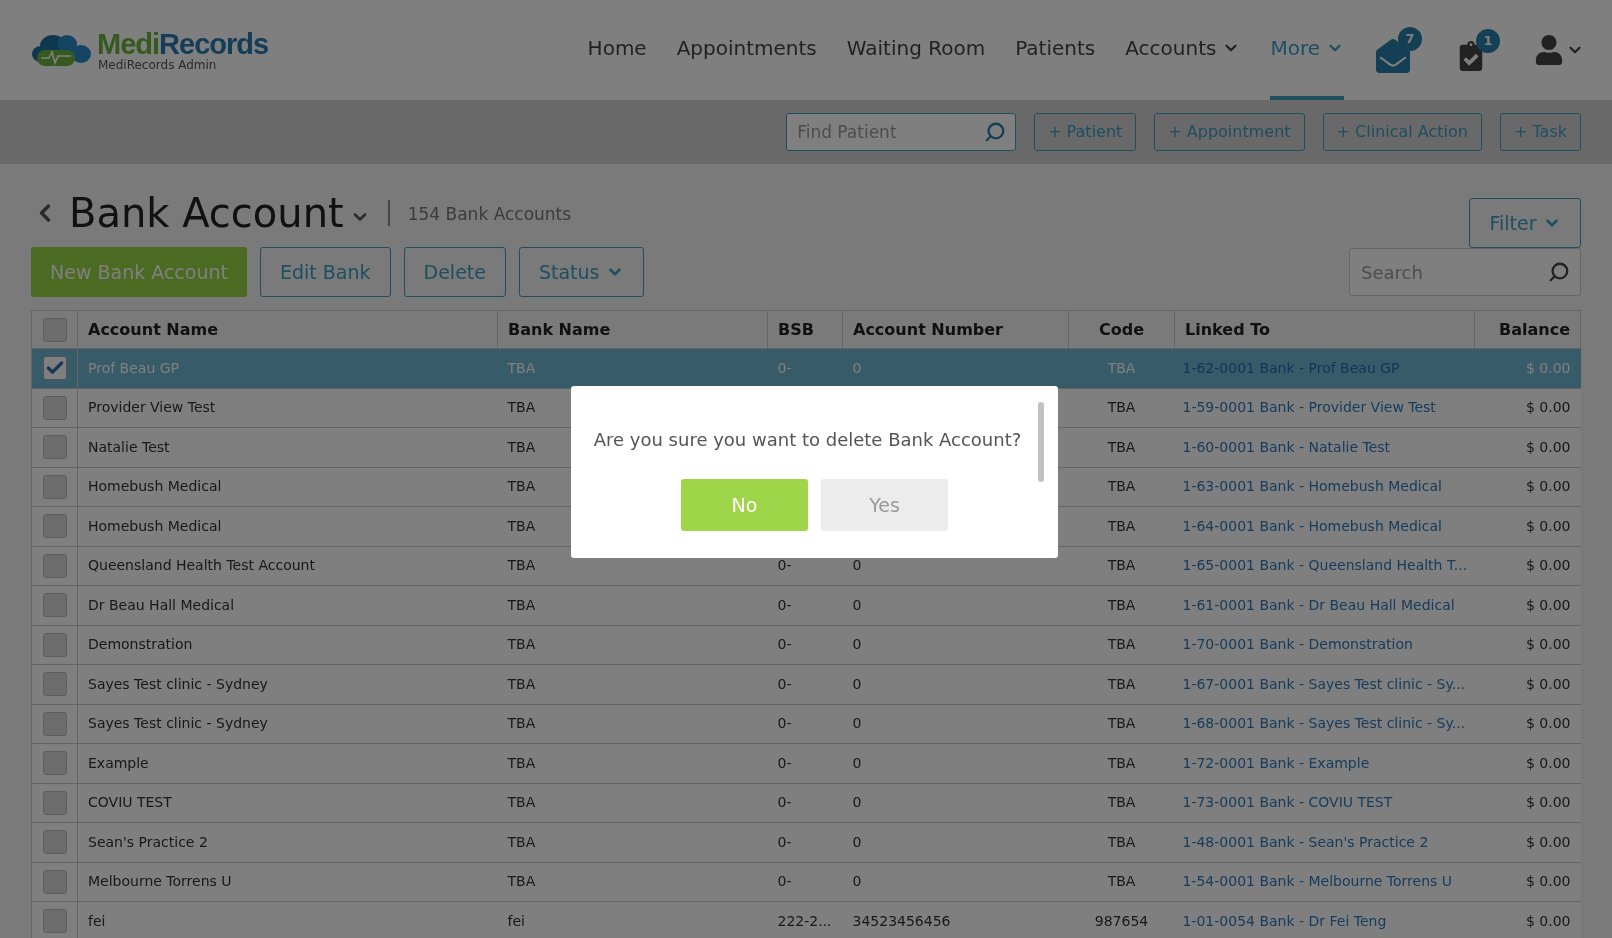  Describe the element at coordinates (955, 919) in the screenshot. I see `table-cell: 34523456456` at that location.